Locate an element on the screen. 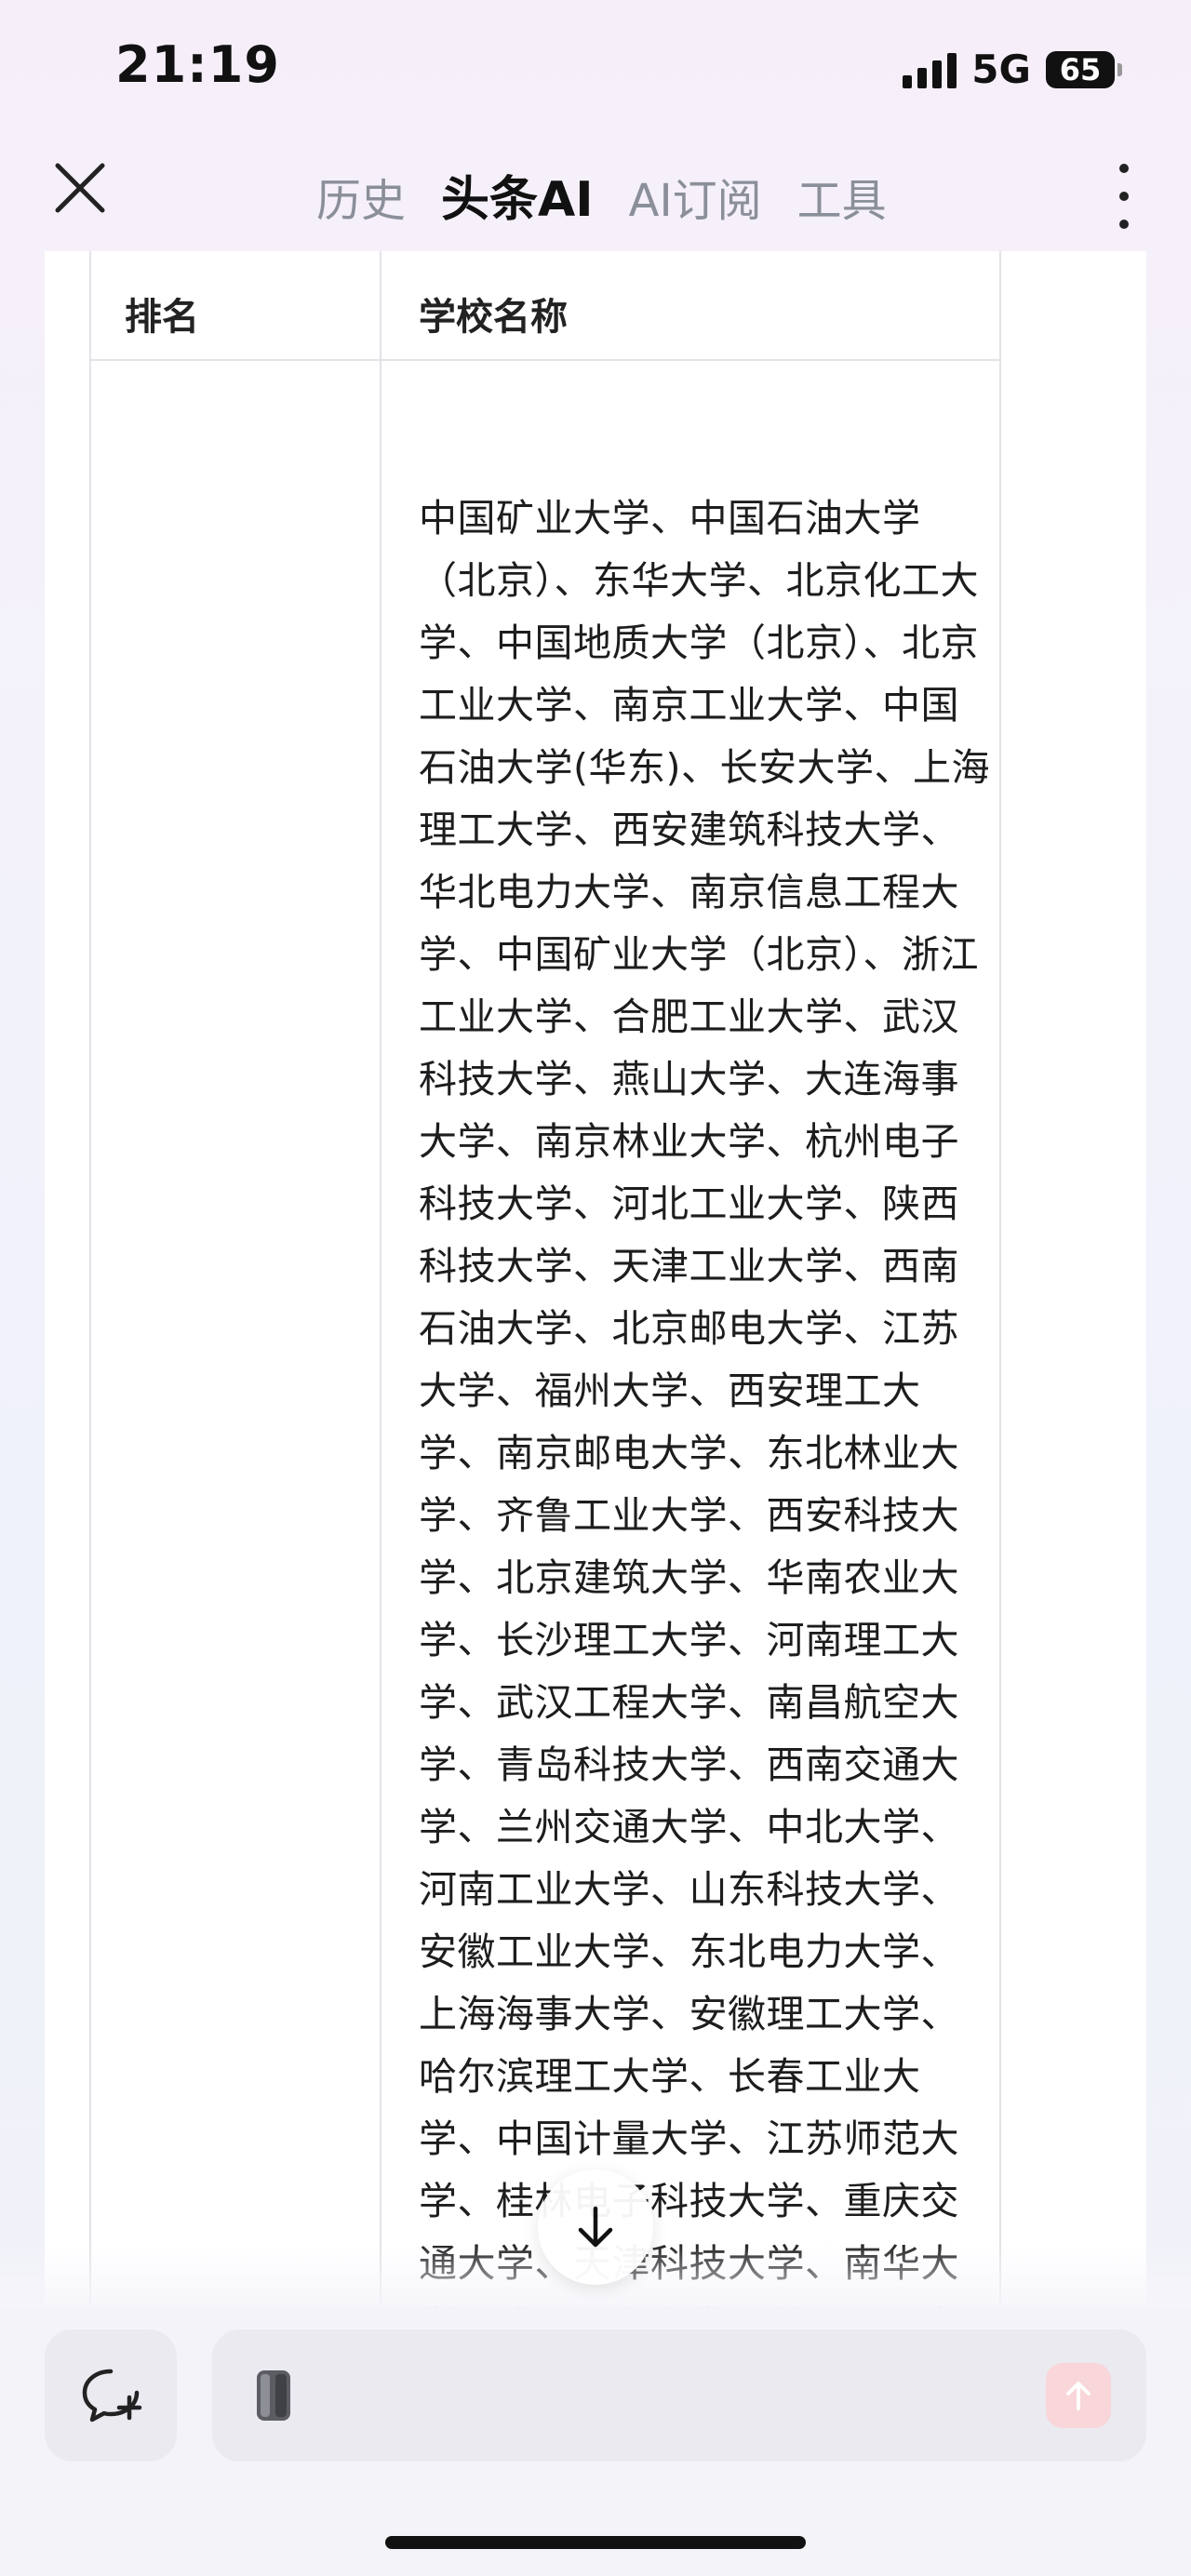 Image resolution: width=1191 pixels, height=2576 pixels. tab-tools: 工具 is located at coordinates (842, 196).